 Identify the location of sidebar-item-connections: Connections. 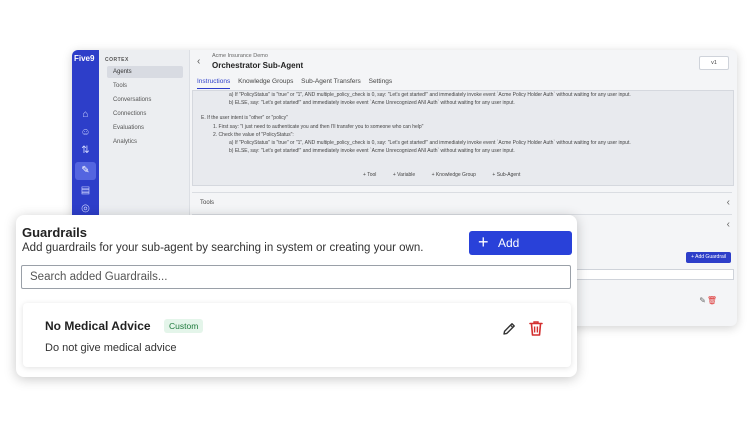
(145, 114).